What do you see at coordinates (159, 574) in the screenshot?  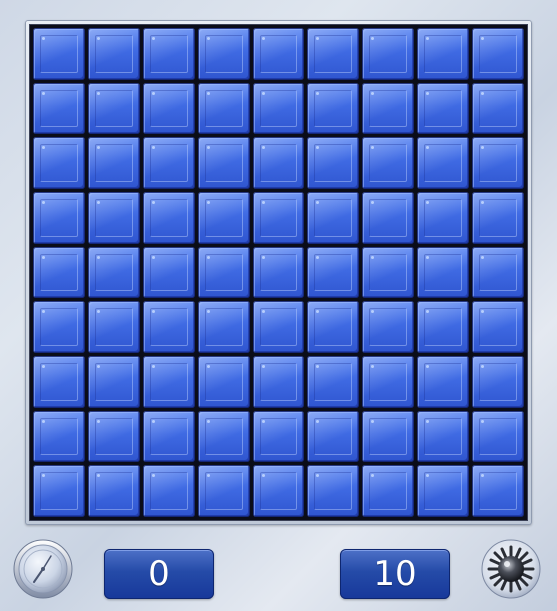 I see `timer-display: 0` at bounding box center [159, 574].